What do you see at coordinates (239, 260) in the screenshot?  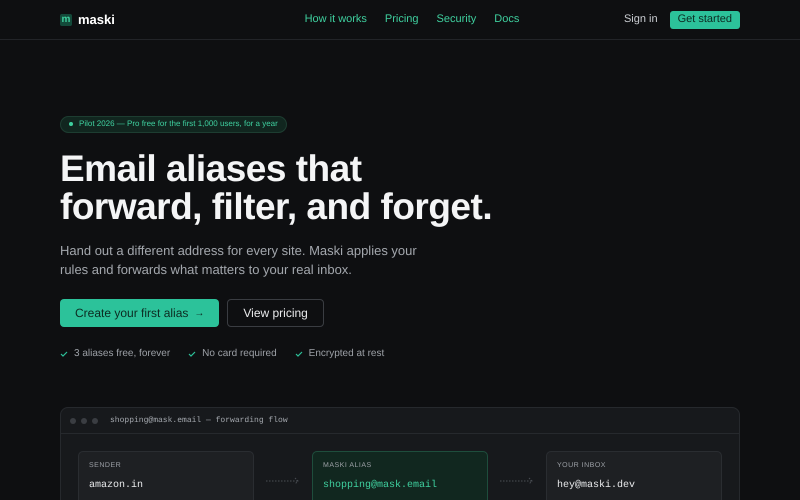 I see `hero-subtitle: Hand out a different address for every site. Maski applies your rules and forwards what matters to your real inbox.` at bounding box center [239, 260].